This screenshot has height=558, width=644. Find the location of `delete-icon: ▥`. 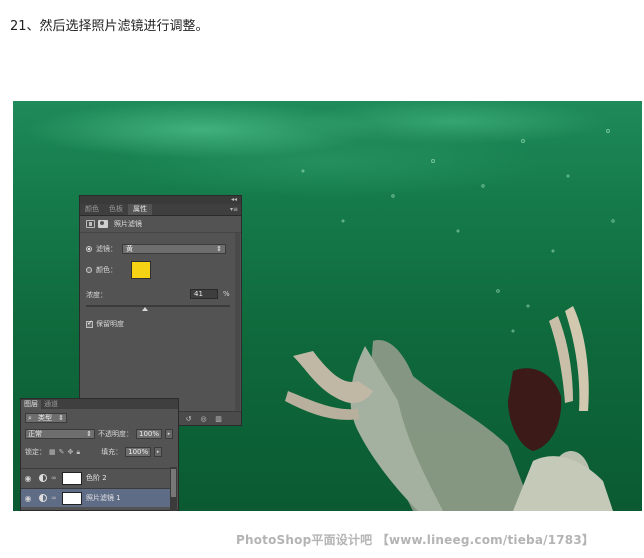

delete-icon: ▥ is located at coordinates (218, 419).